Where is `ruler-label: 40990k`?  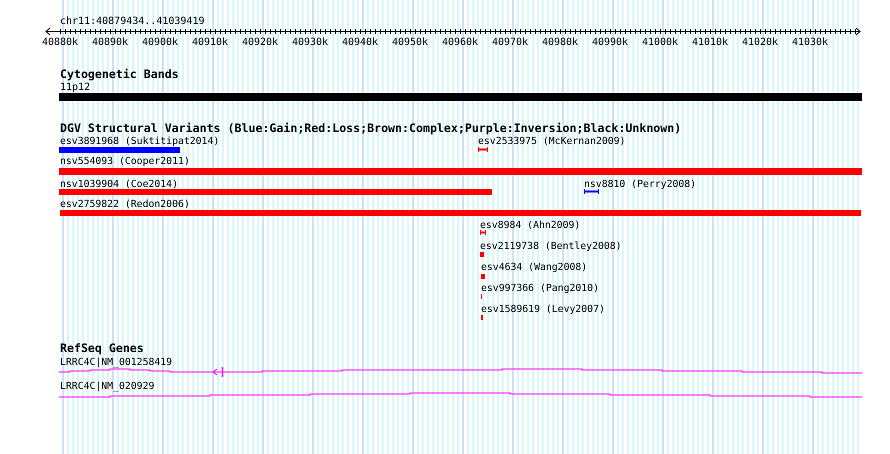 ruler-label: 40990k is located at coordinates (610, 42).